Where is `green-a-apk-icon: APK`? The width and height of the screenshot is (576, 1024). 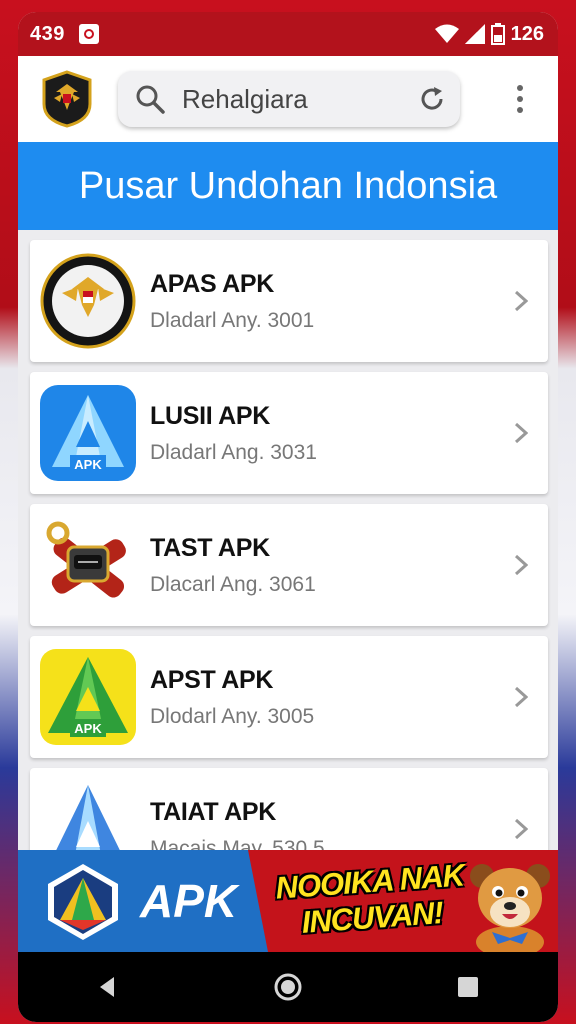
green-a-apk-icon: APK is located at coordinates (88, 697).